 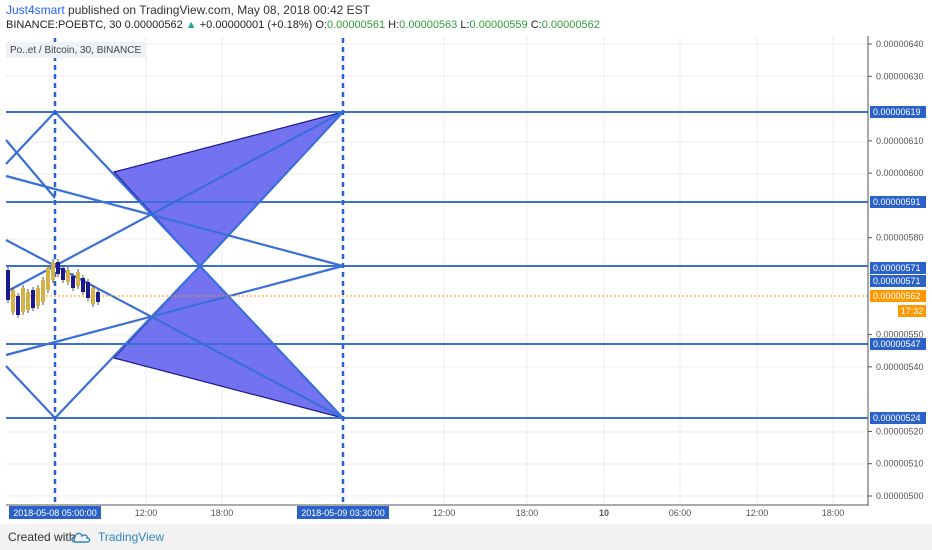 What do you see at coordinates (394, 25) in the screenshot?
I see `high-label: H:` at bounding box center [394, 25].